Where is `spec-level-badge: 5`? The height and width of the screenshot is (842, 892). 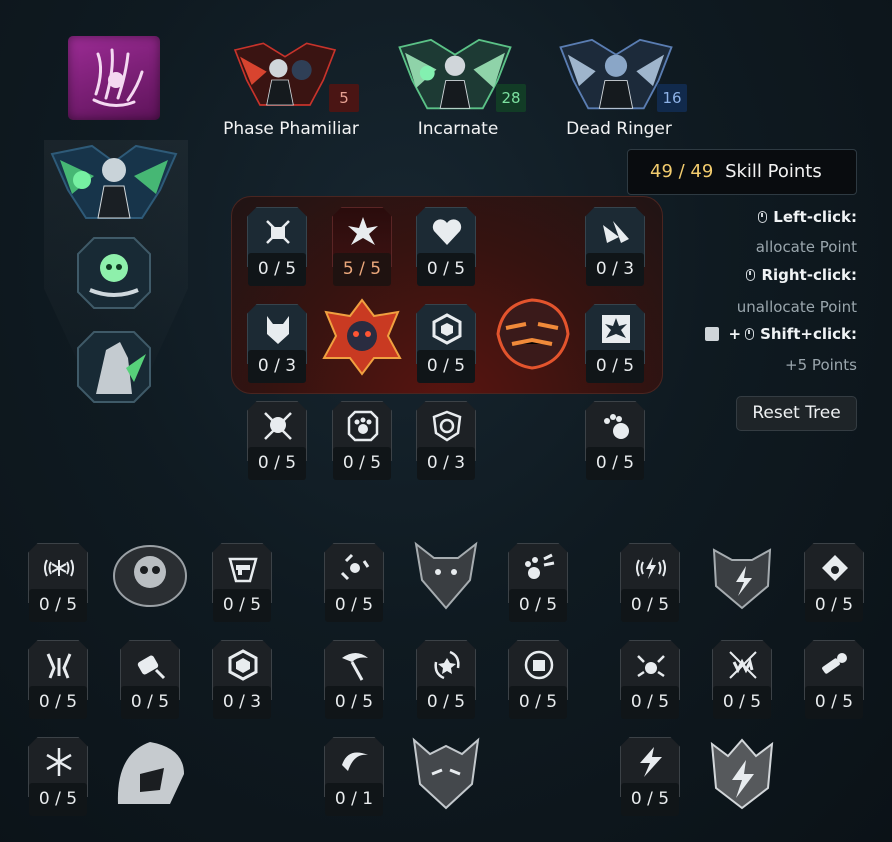 spec-level-badge: 5 is located at coordinates (344, 98).